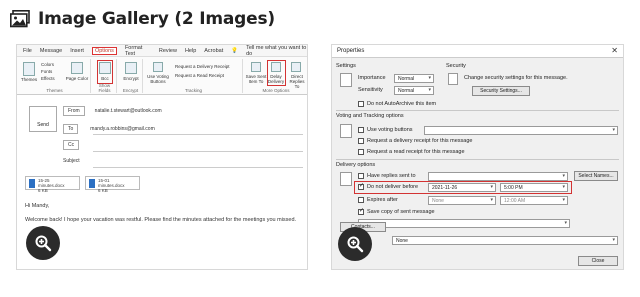  I want to click on group-label-show-fields: Show Fields, so click(104, 88).